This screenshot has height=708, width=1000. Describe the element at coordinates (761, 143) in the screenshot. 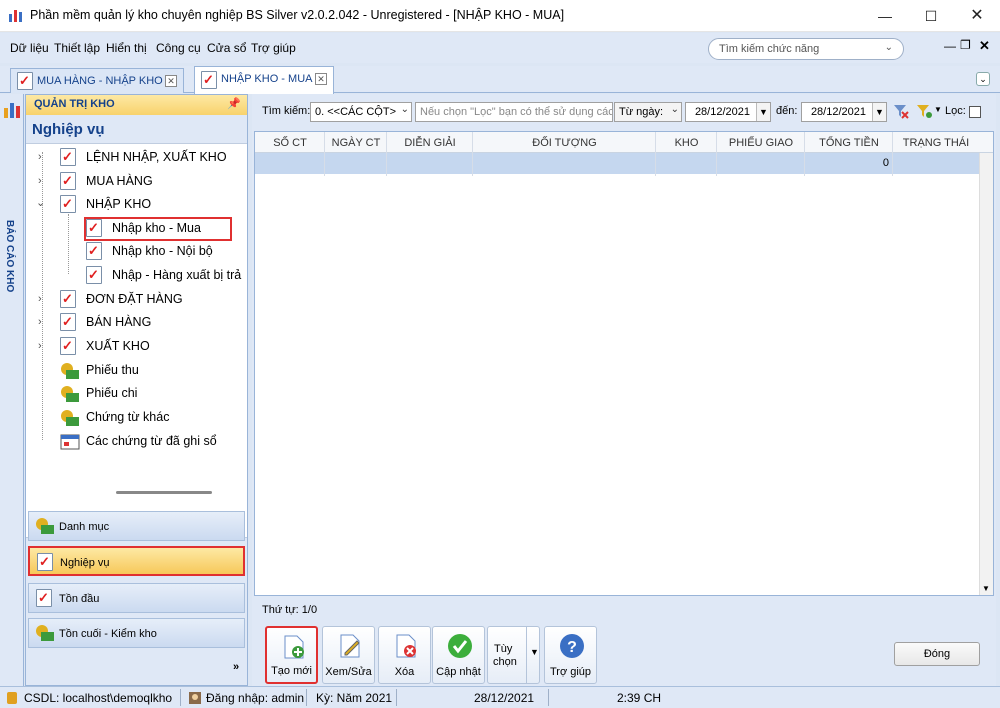

I see `column-header: PHIẾU GIAO` at that location.